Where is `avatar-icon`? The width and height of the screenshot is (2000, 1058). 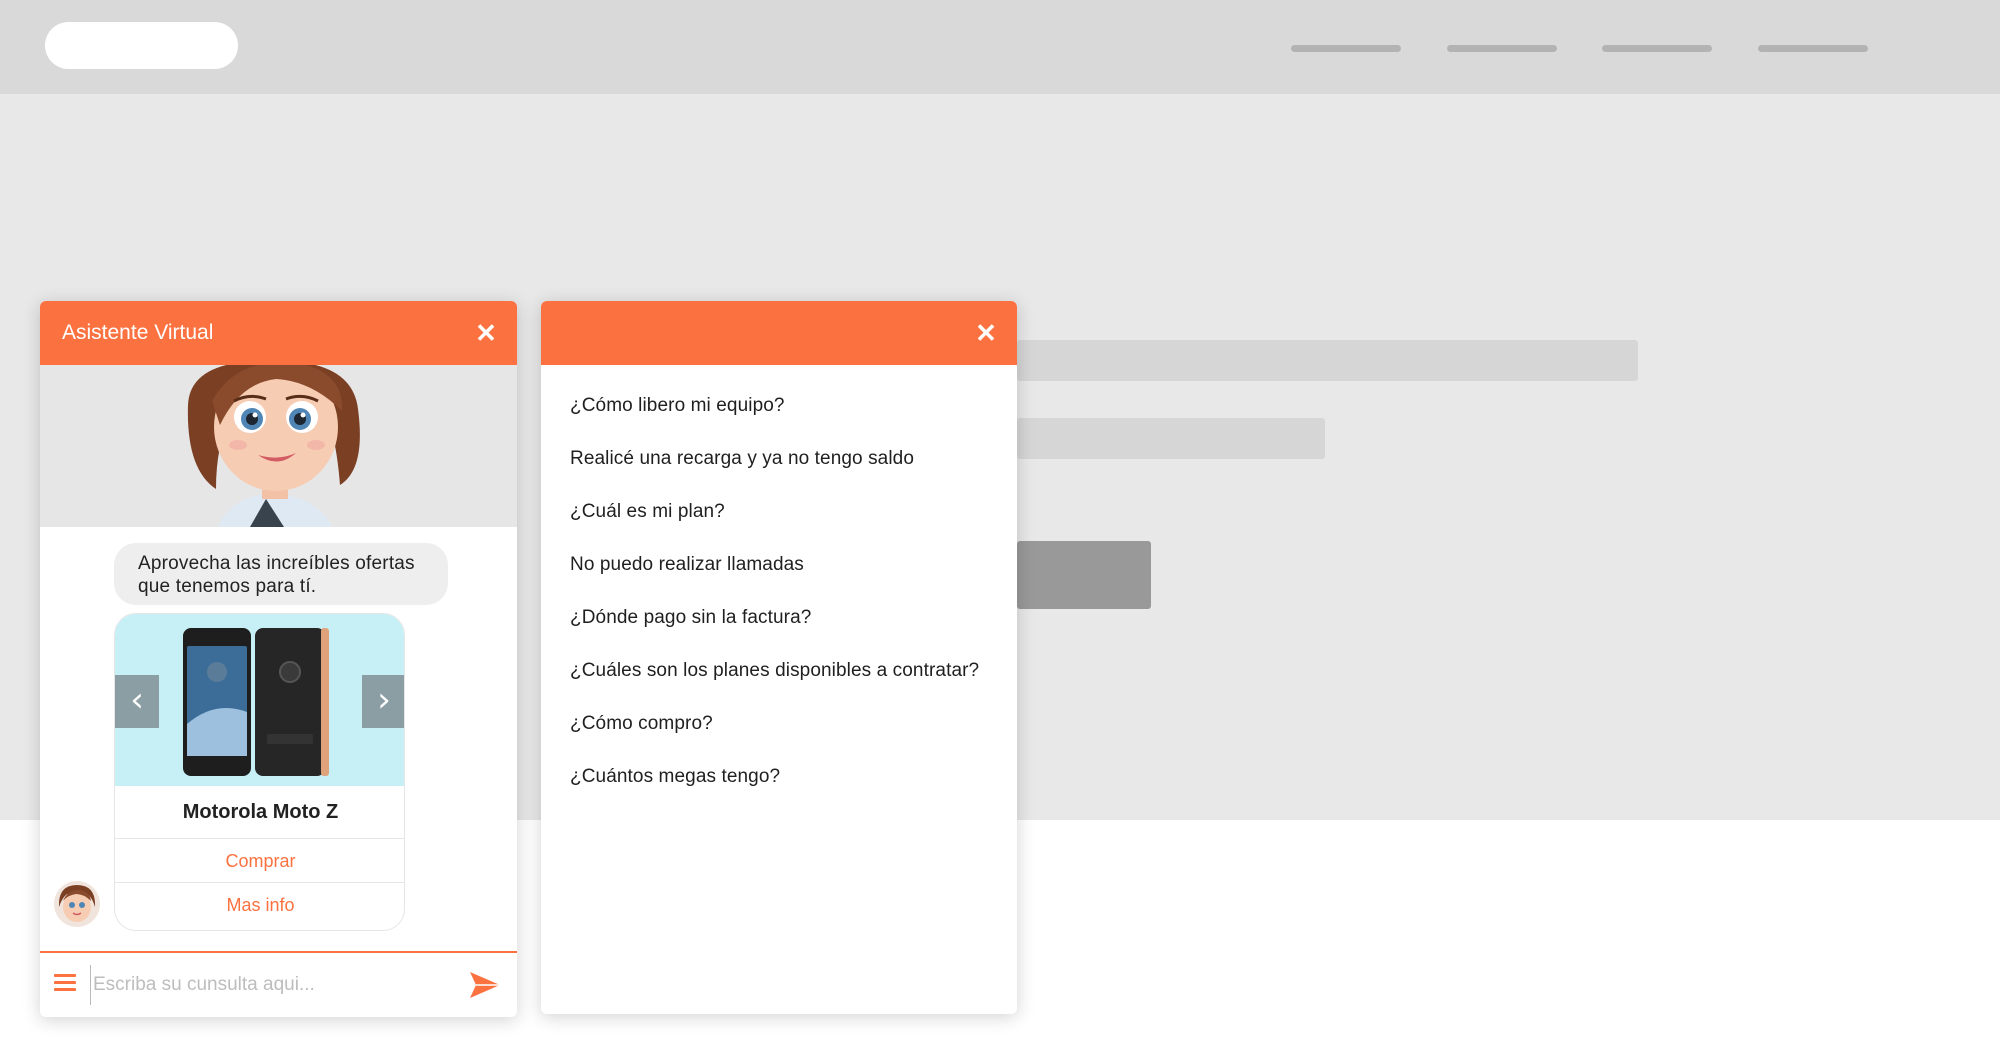
avatar-icon is located at coordinates (77, 903).